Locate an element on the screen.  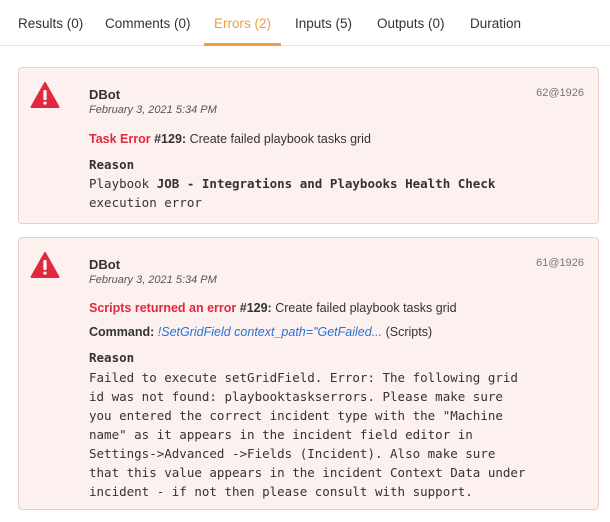
tab-inputs: Inputs (5) is located at coordinates (323, 23).